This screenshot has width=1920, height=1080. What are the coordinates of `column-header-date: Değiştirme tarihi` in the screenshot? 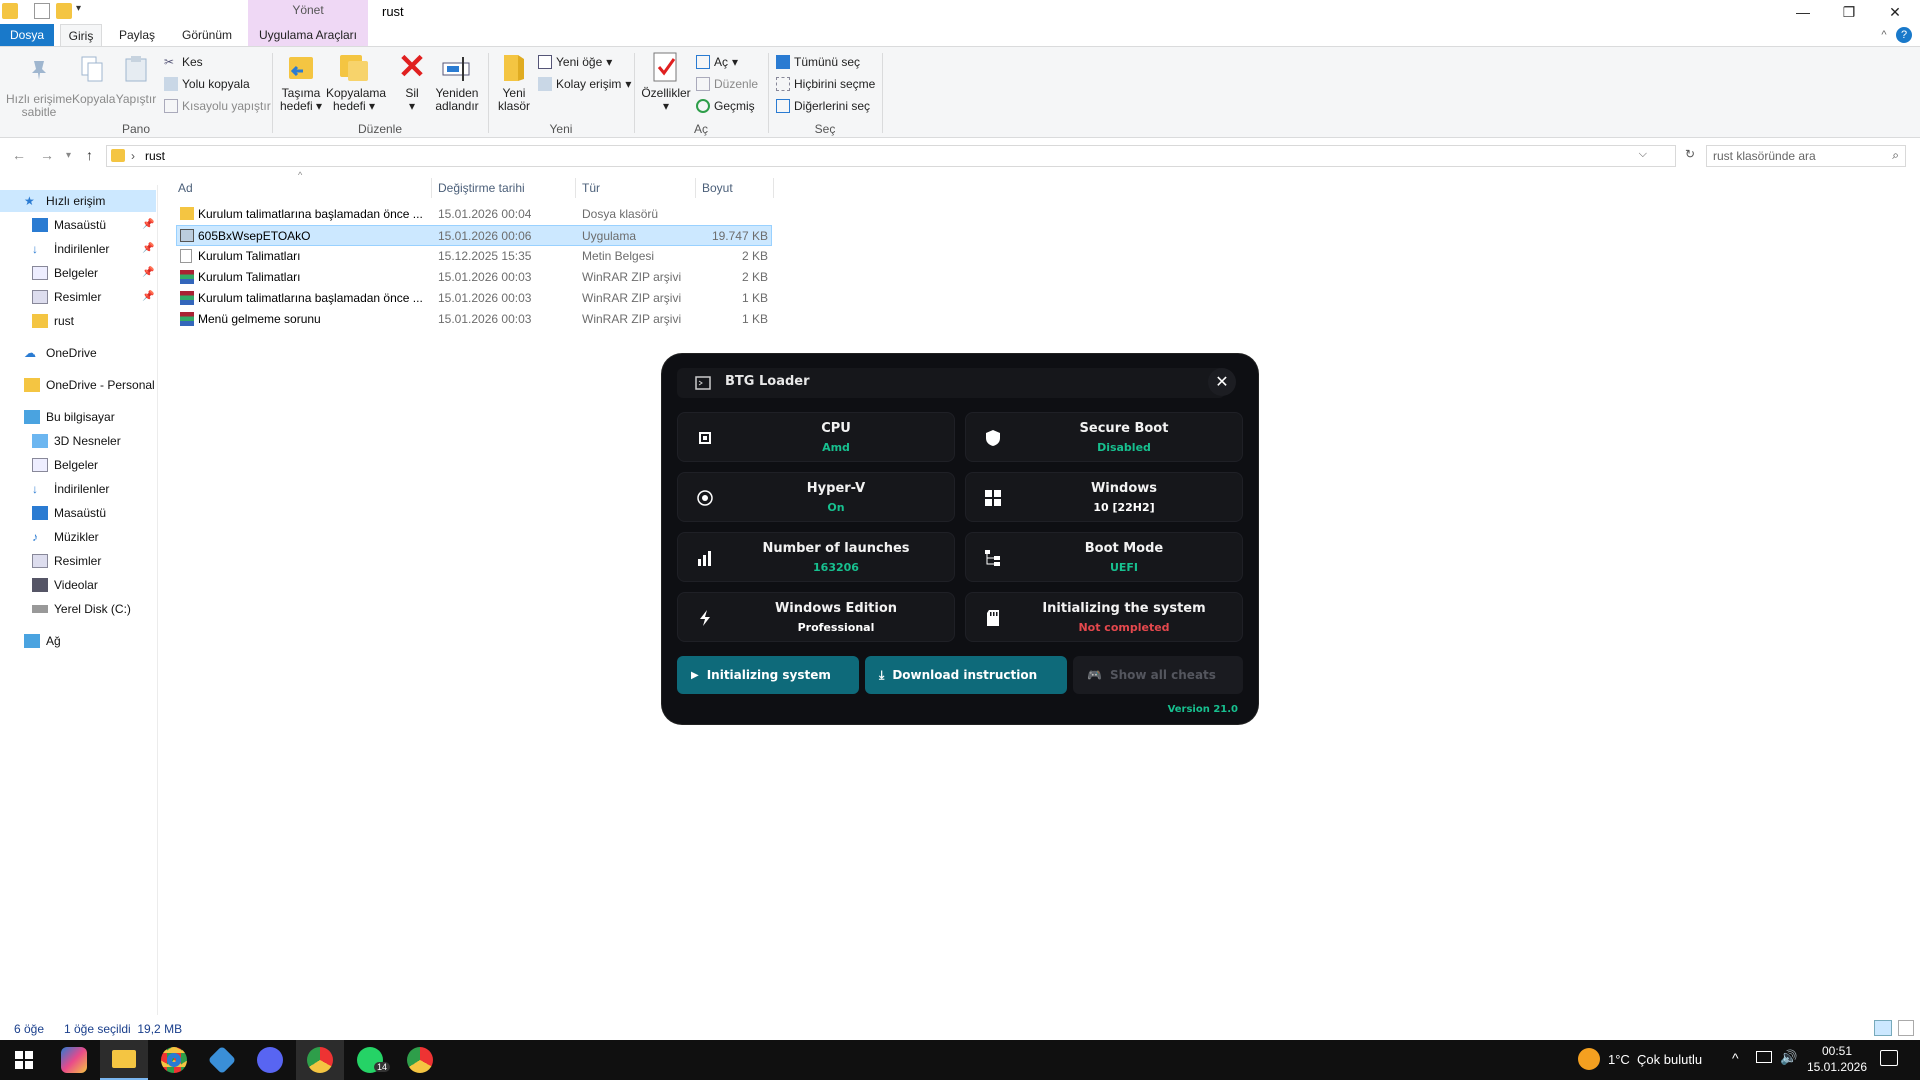 It's located at (504, 188).